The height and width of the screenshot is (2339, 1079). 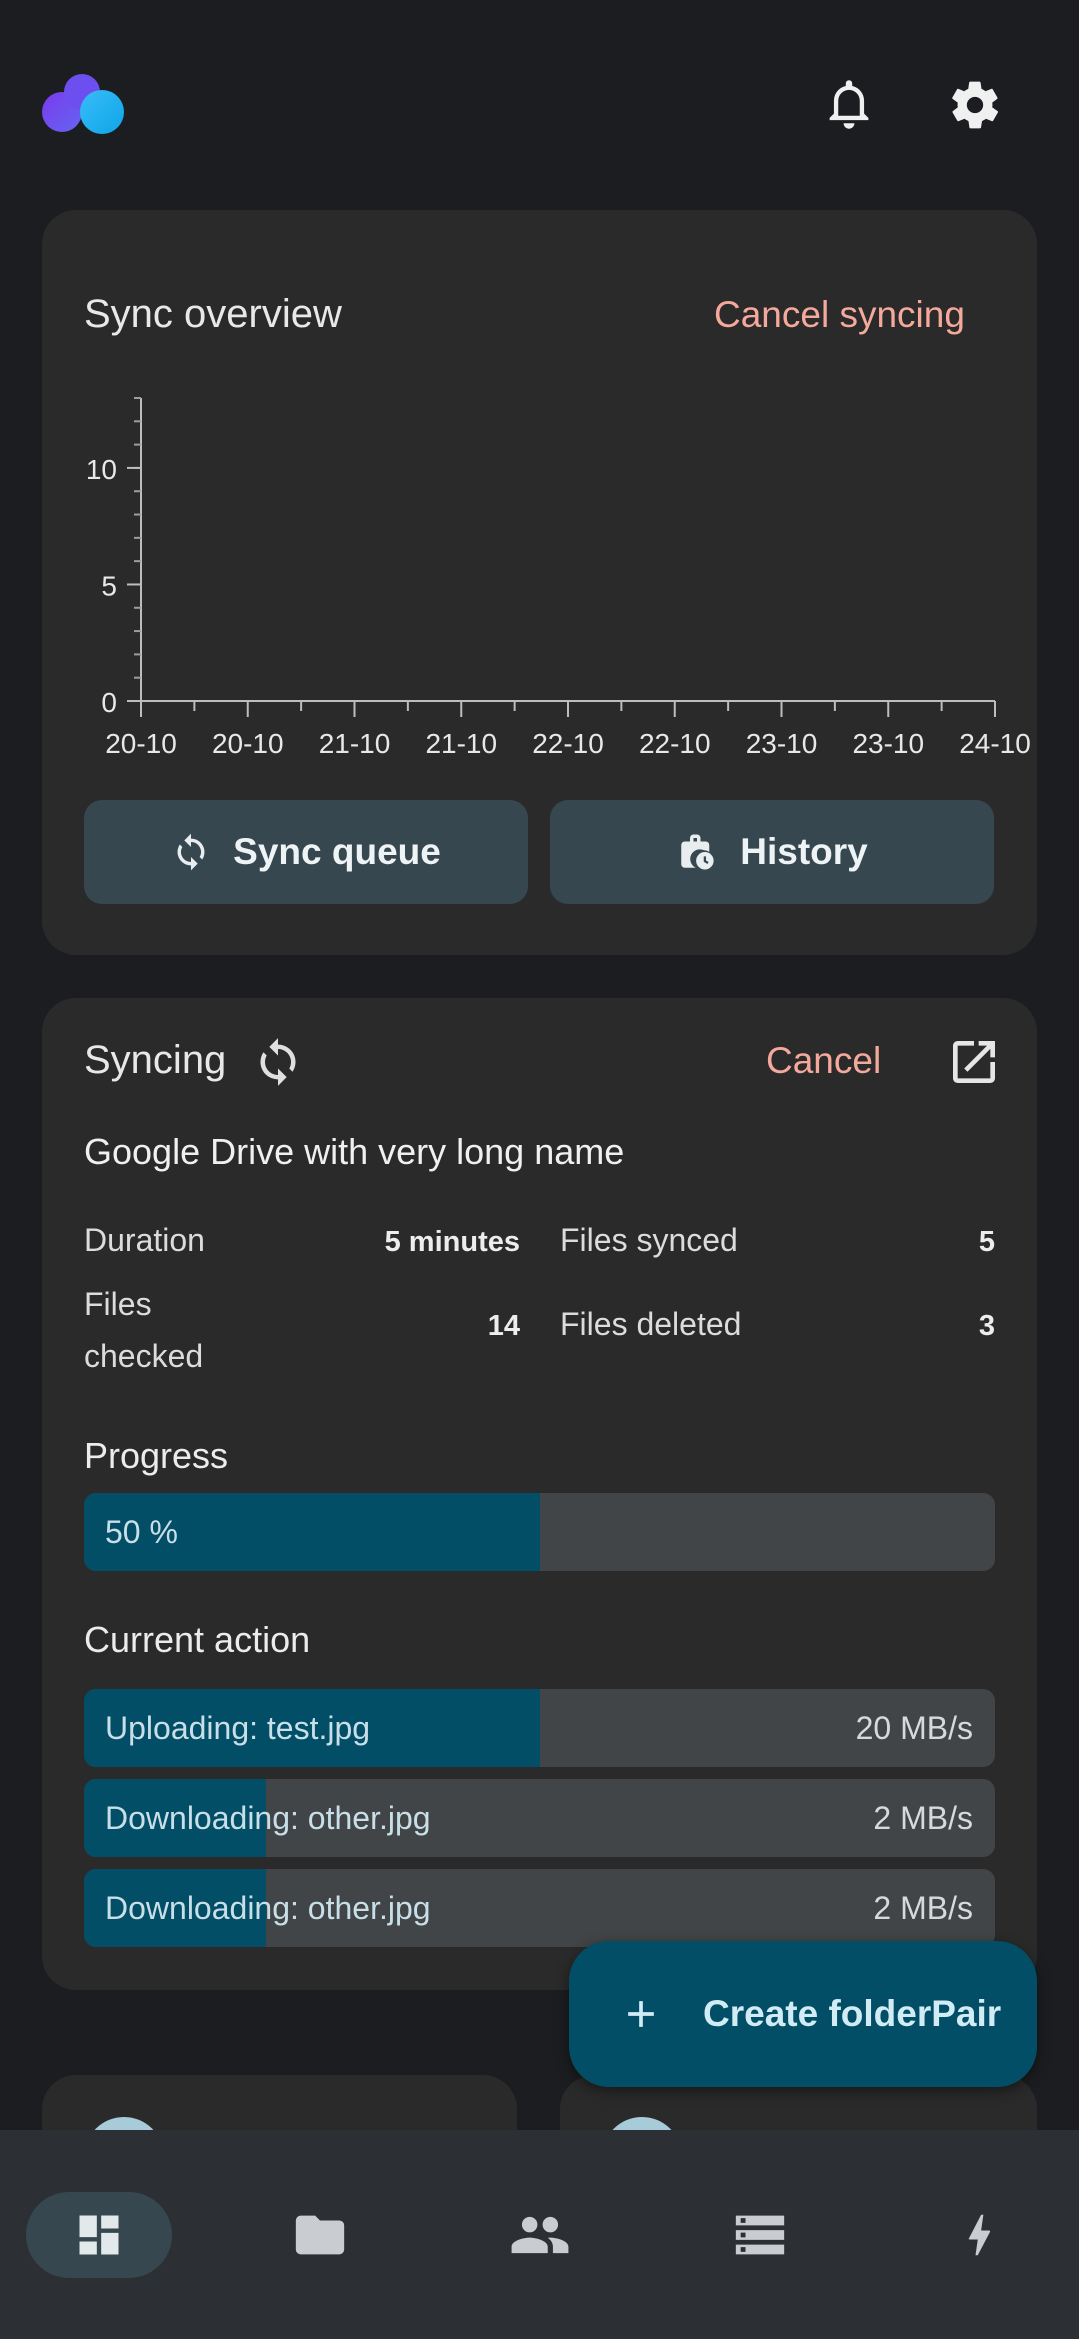 I want to click on top-app-bar, so click(x=539, y=105).